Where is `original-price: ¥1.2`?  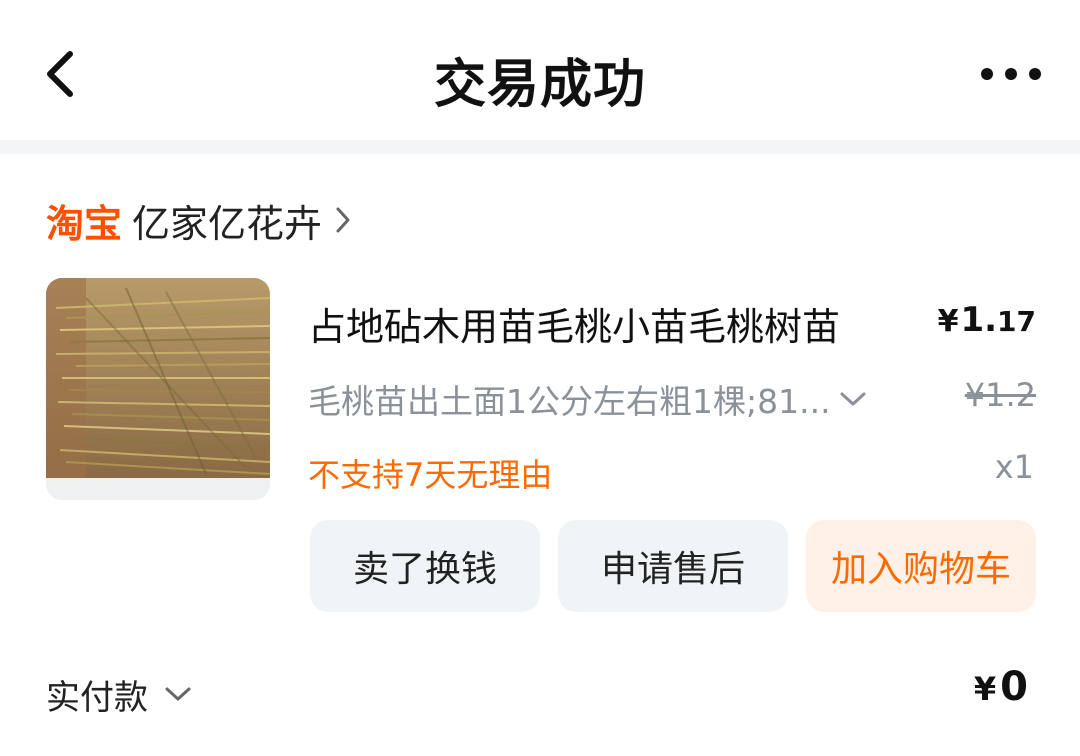 original-price: ¥1.2 is located at coordinates (1000, 395).